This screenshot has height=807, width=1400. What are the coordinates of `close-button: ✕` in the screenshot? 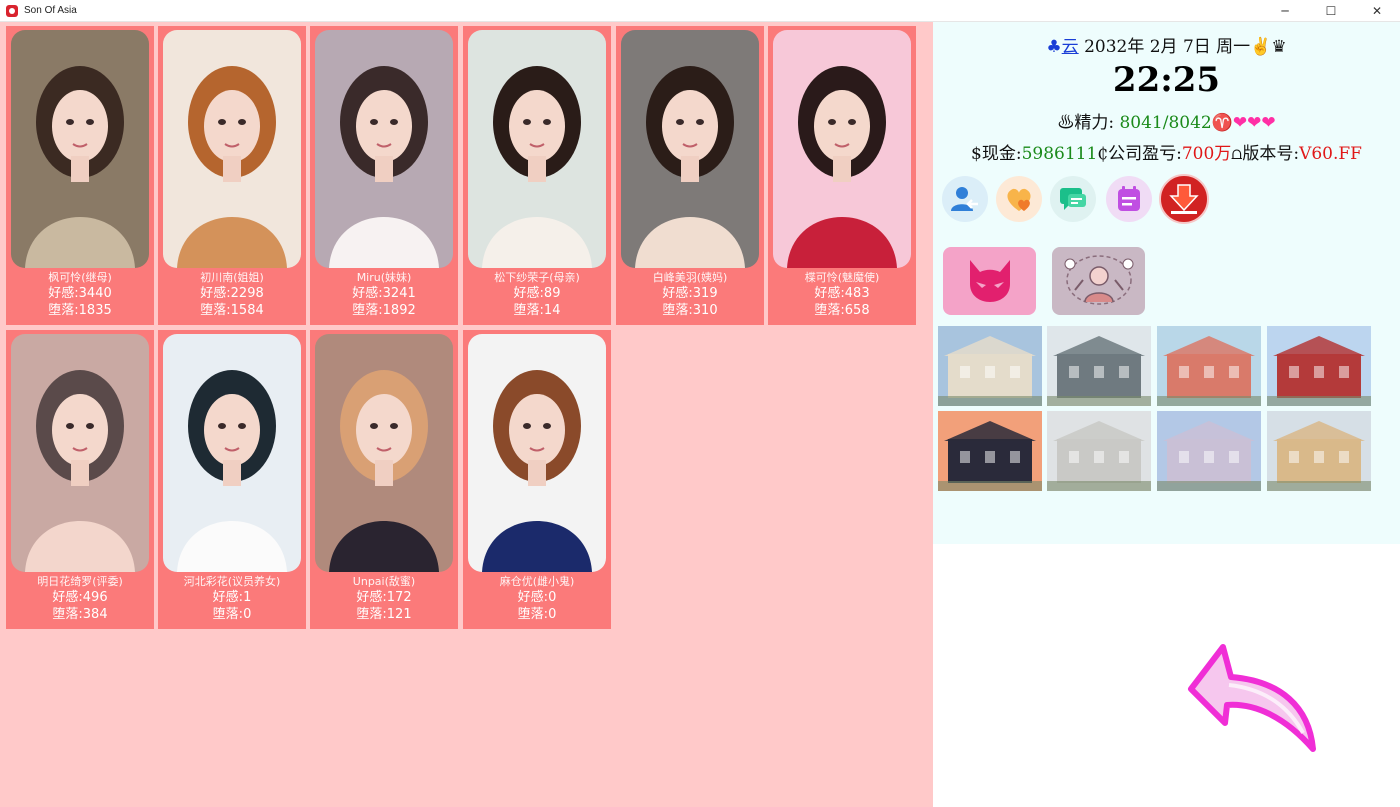 It's located at (1377, 11).